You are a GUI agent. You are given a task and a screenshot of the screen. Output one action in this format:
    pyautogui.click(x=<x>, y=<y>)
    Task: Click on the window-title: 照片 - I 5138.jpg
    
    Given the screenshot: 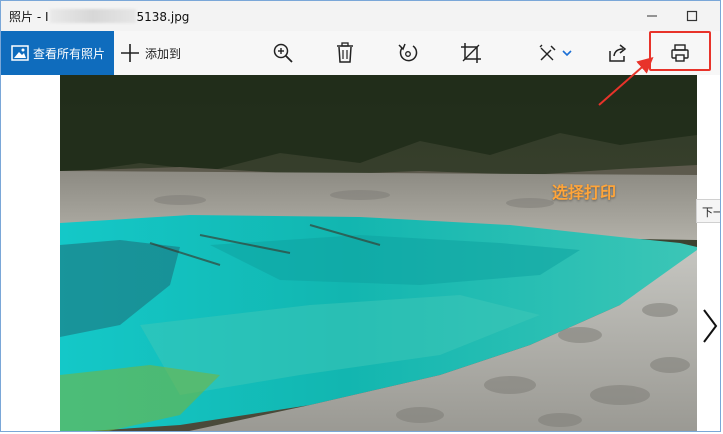 What is the action you would take?
    pyautogui.click(x=99, y=16)
    